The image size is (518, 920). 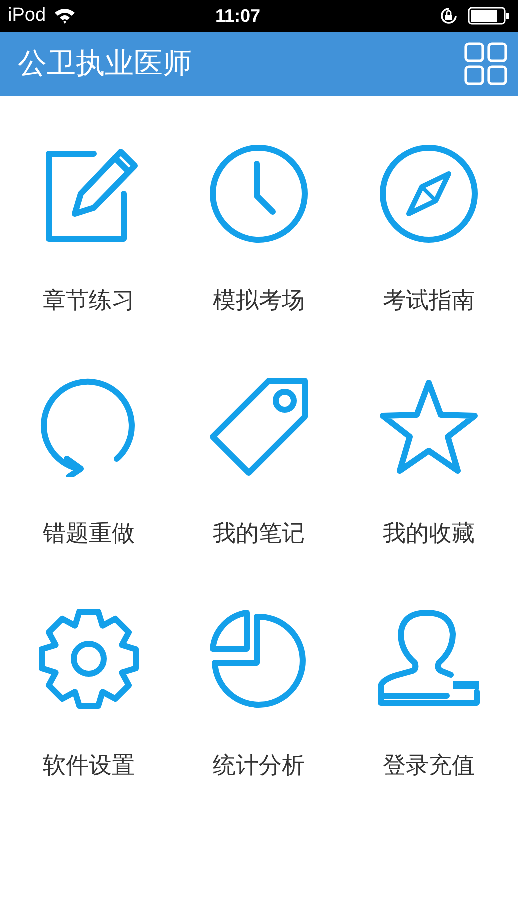 What do you see at coordinates (259, 766) in the screenshot?
I see `menu-item-label: 统计分析` at bounding box center [259, 766].